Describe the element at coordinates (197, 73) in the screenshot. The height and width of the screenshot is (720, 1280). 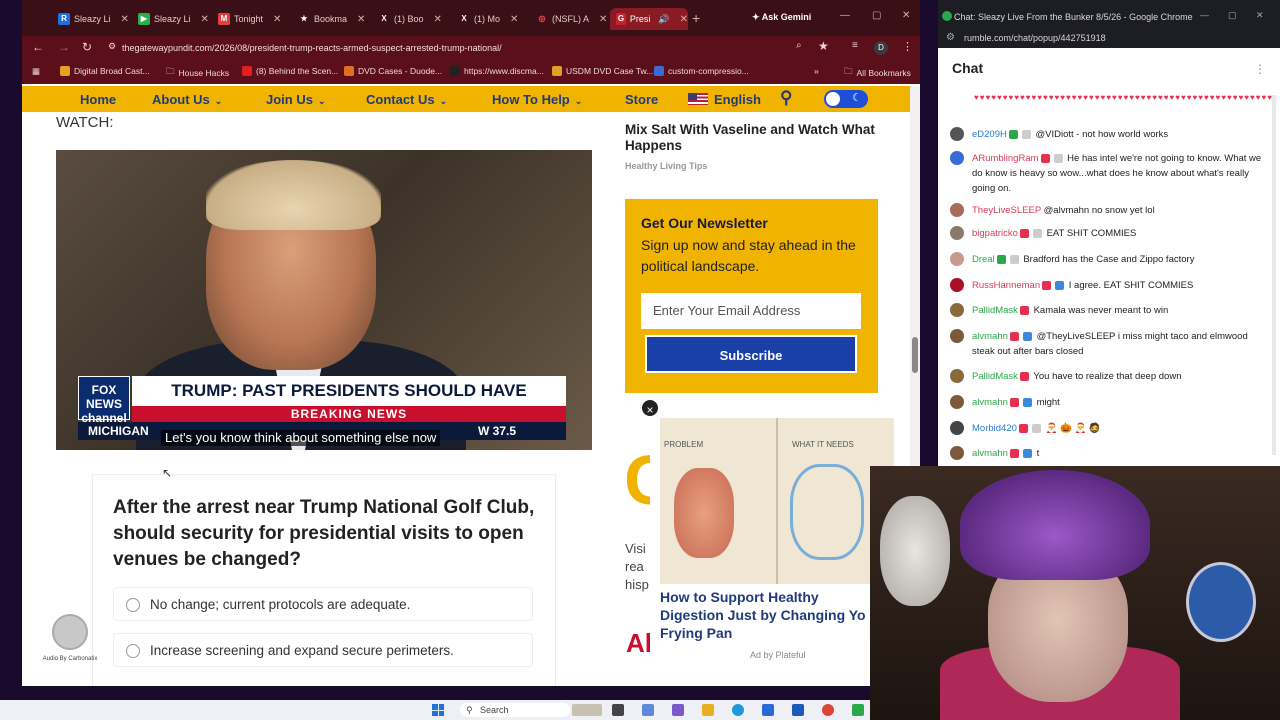
I see `bookmark-folder: 🗀 House Hacks` at that location.